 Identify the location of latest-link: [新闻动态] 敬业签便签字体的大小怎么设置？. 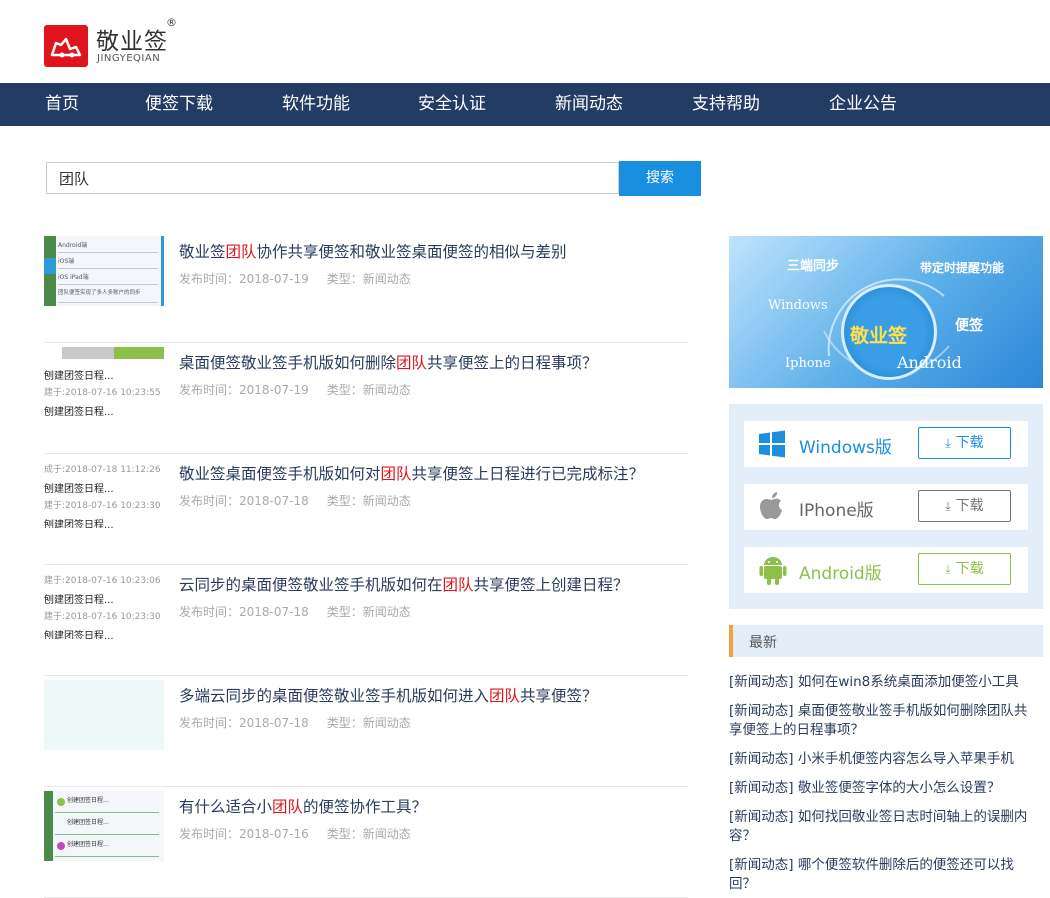
(884, 788).